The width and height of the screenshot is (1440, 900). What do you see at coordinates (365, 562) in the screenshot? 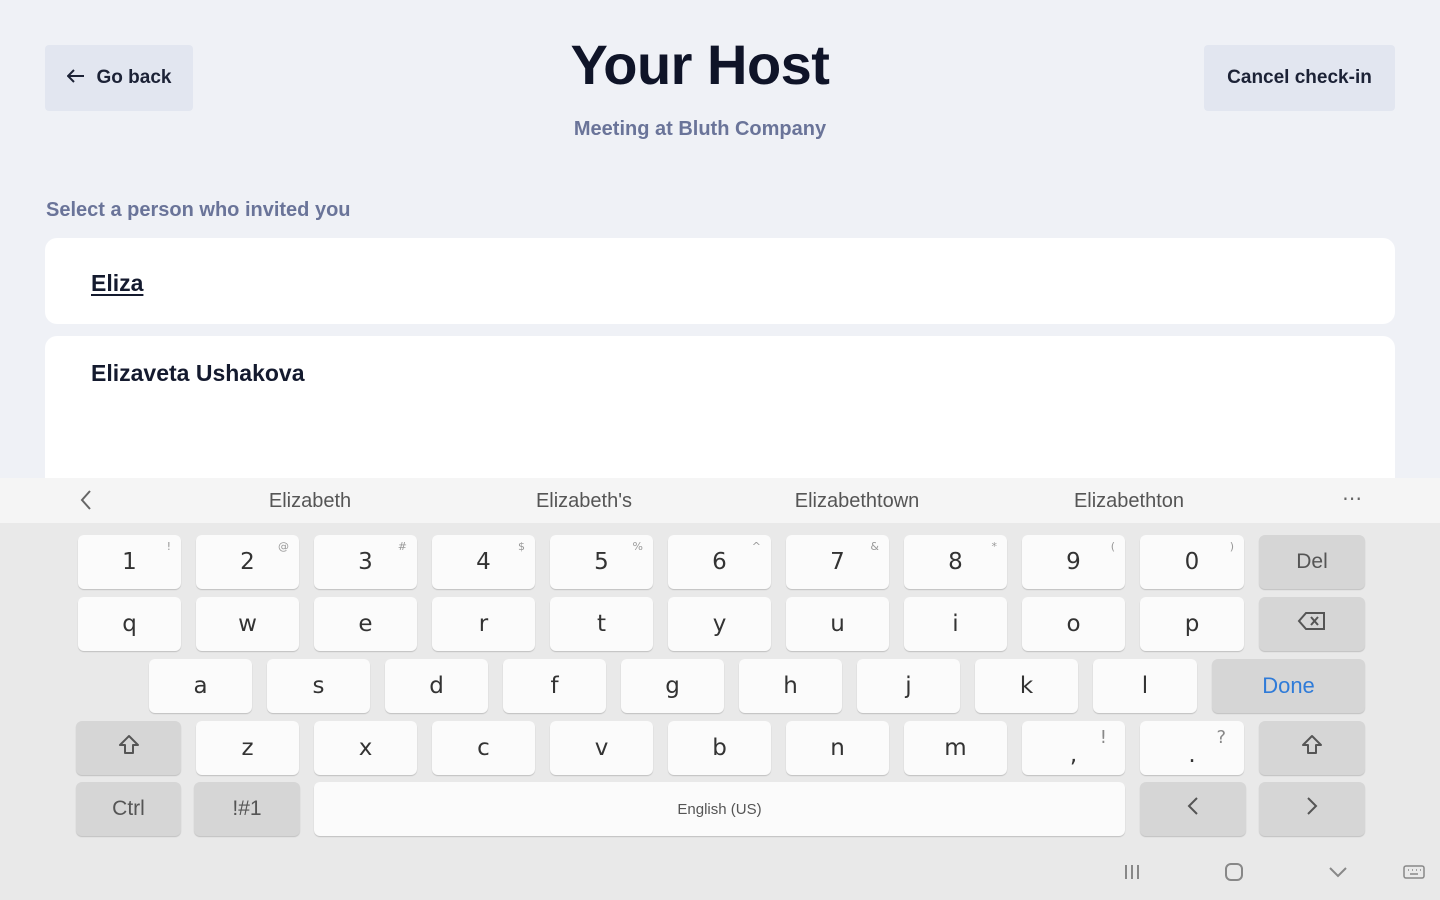
I see `key-3: 3 #` at bounding box center [365, 562].